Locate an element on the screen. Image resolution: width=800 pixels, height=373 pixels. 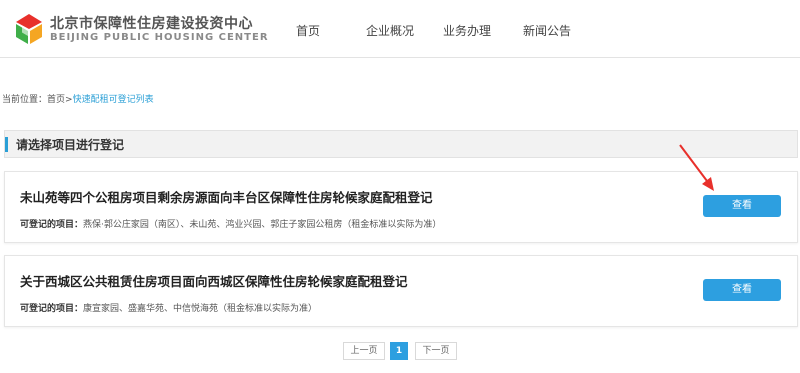
project-desc-value: 康宣家园、盛嘉华苑、中信悦海苑（租金标准以实际为准） is located at coordinates (200, 309).